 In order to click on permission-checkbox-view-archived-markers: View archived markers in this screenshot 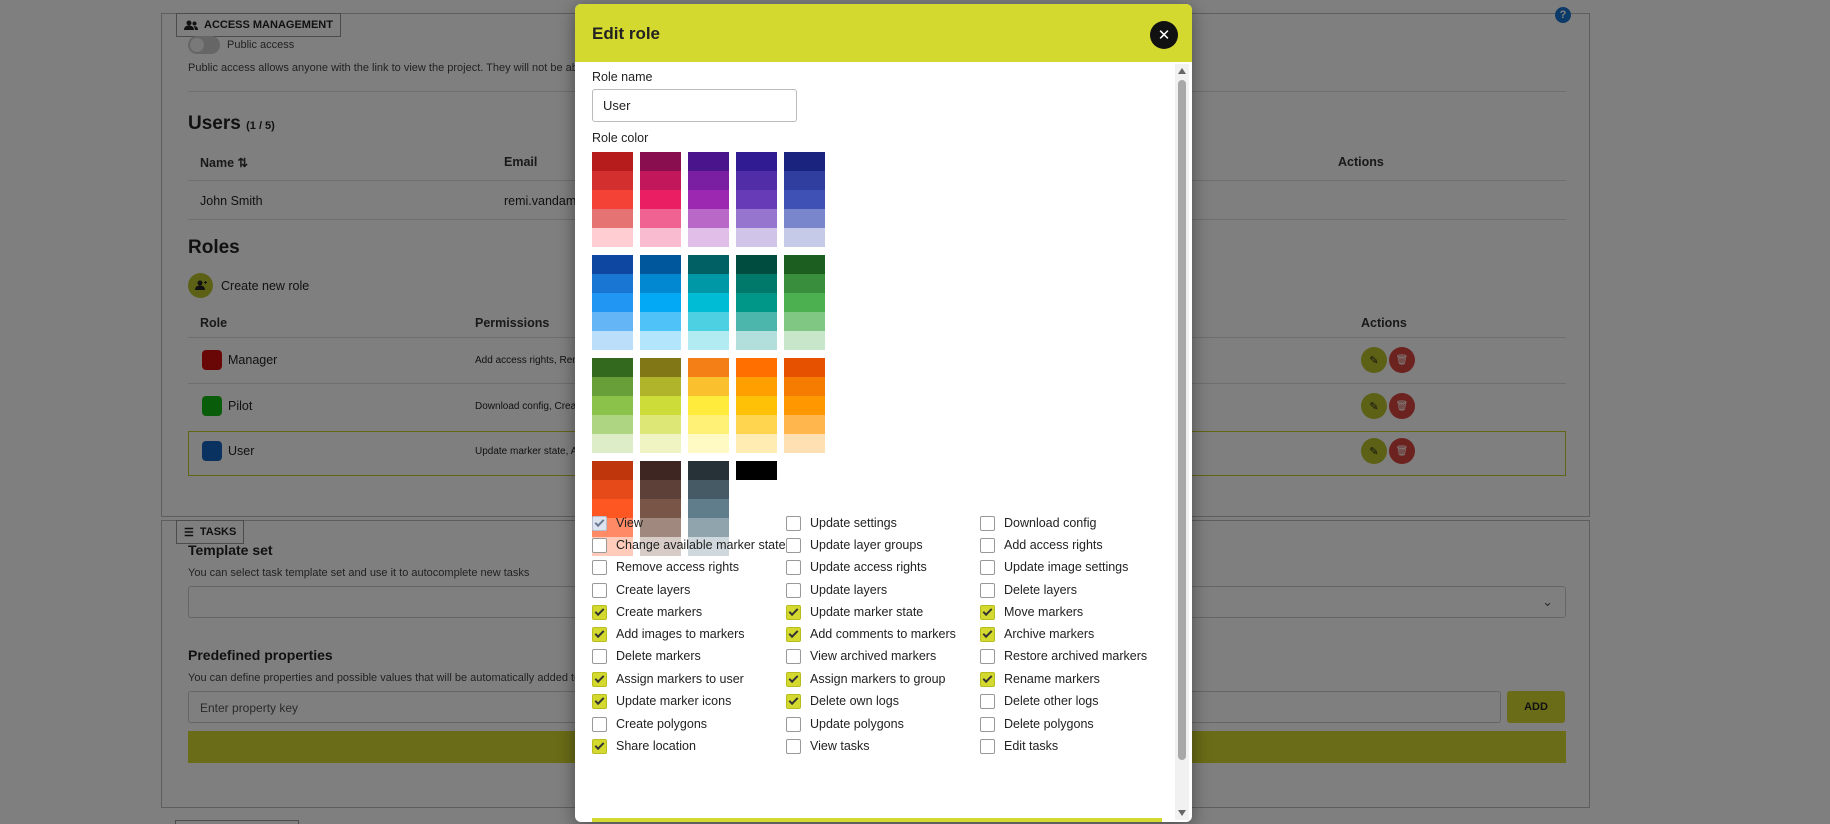, I will do `click(861, 656)`.